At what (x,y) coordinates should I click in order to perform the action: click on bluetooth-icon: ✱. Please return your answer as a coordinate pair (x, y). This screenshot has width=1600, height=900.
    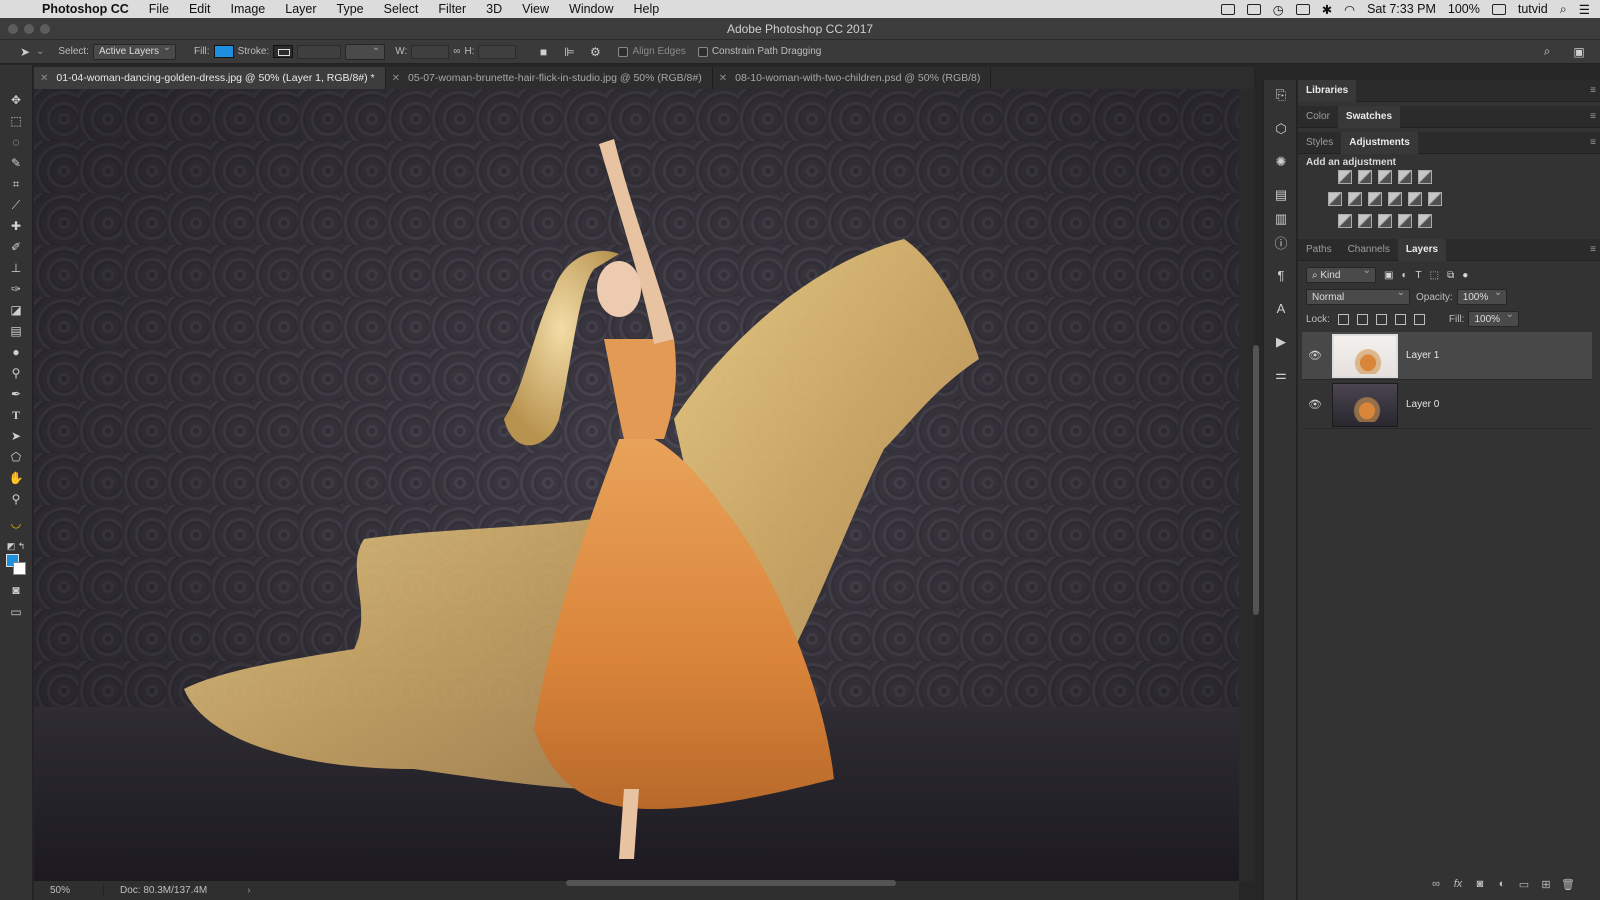
    Looking at the image, I should click on (1327, 9).